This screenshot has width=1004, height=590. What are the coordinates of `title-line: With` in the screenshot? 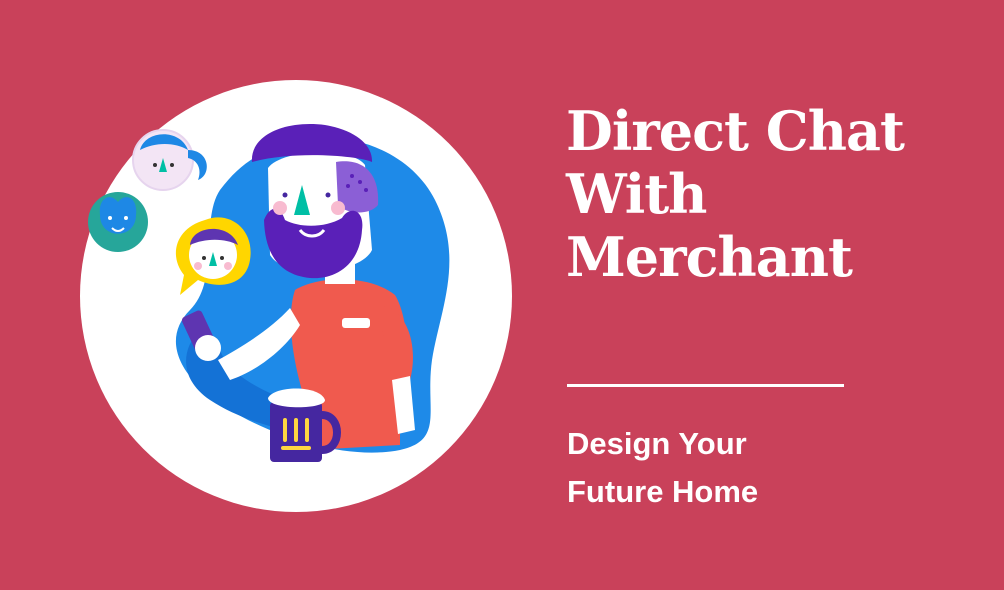 It's located at (636, 194).